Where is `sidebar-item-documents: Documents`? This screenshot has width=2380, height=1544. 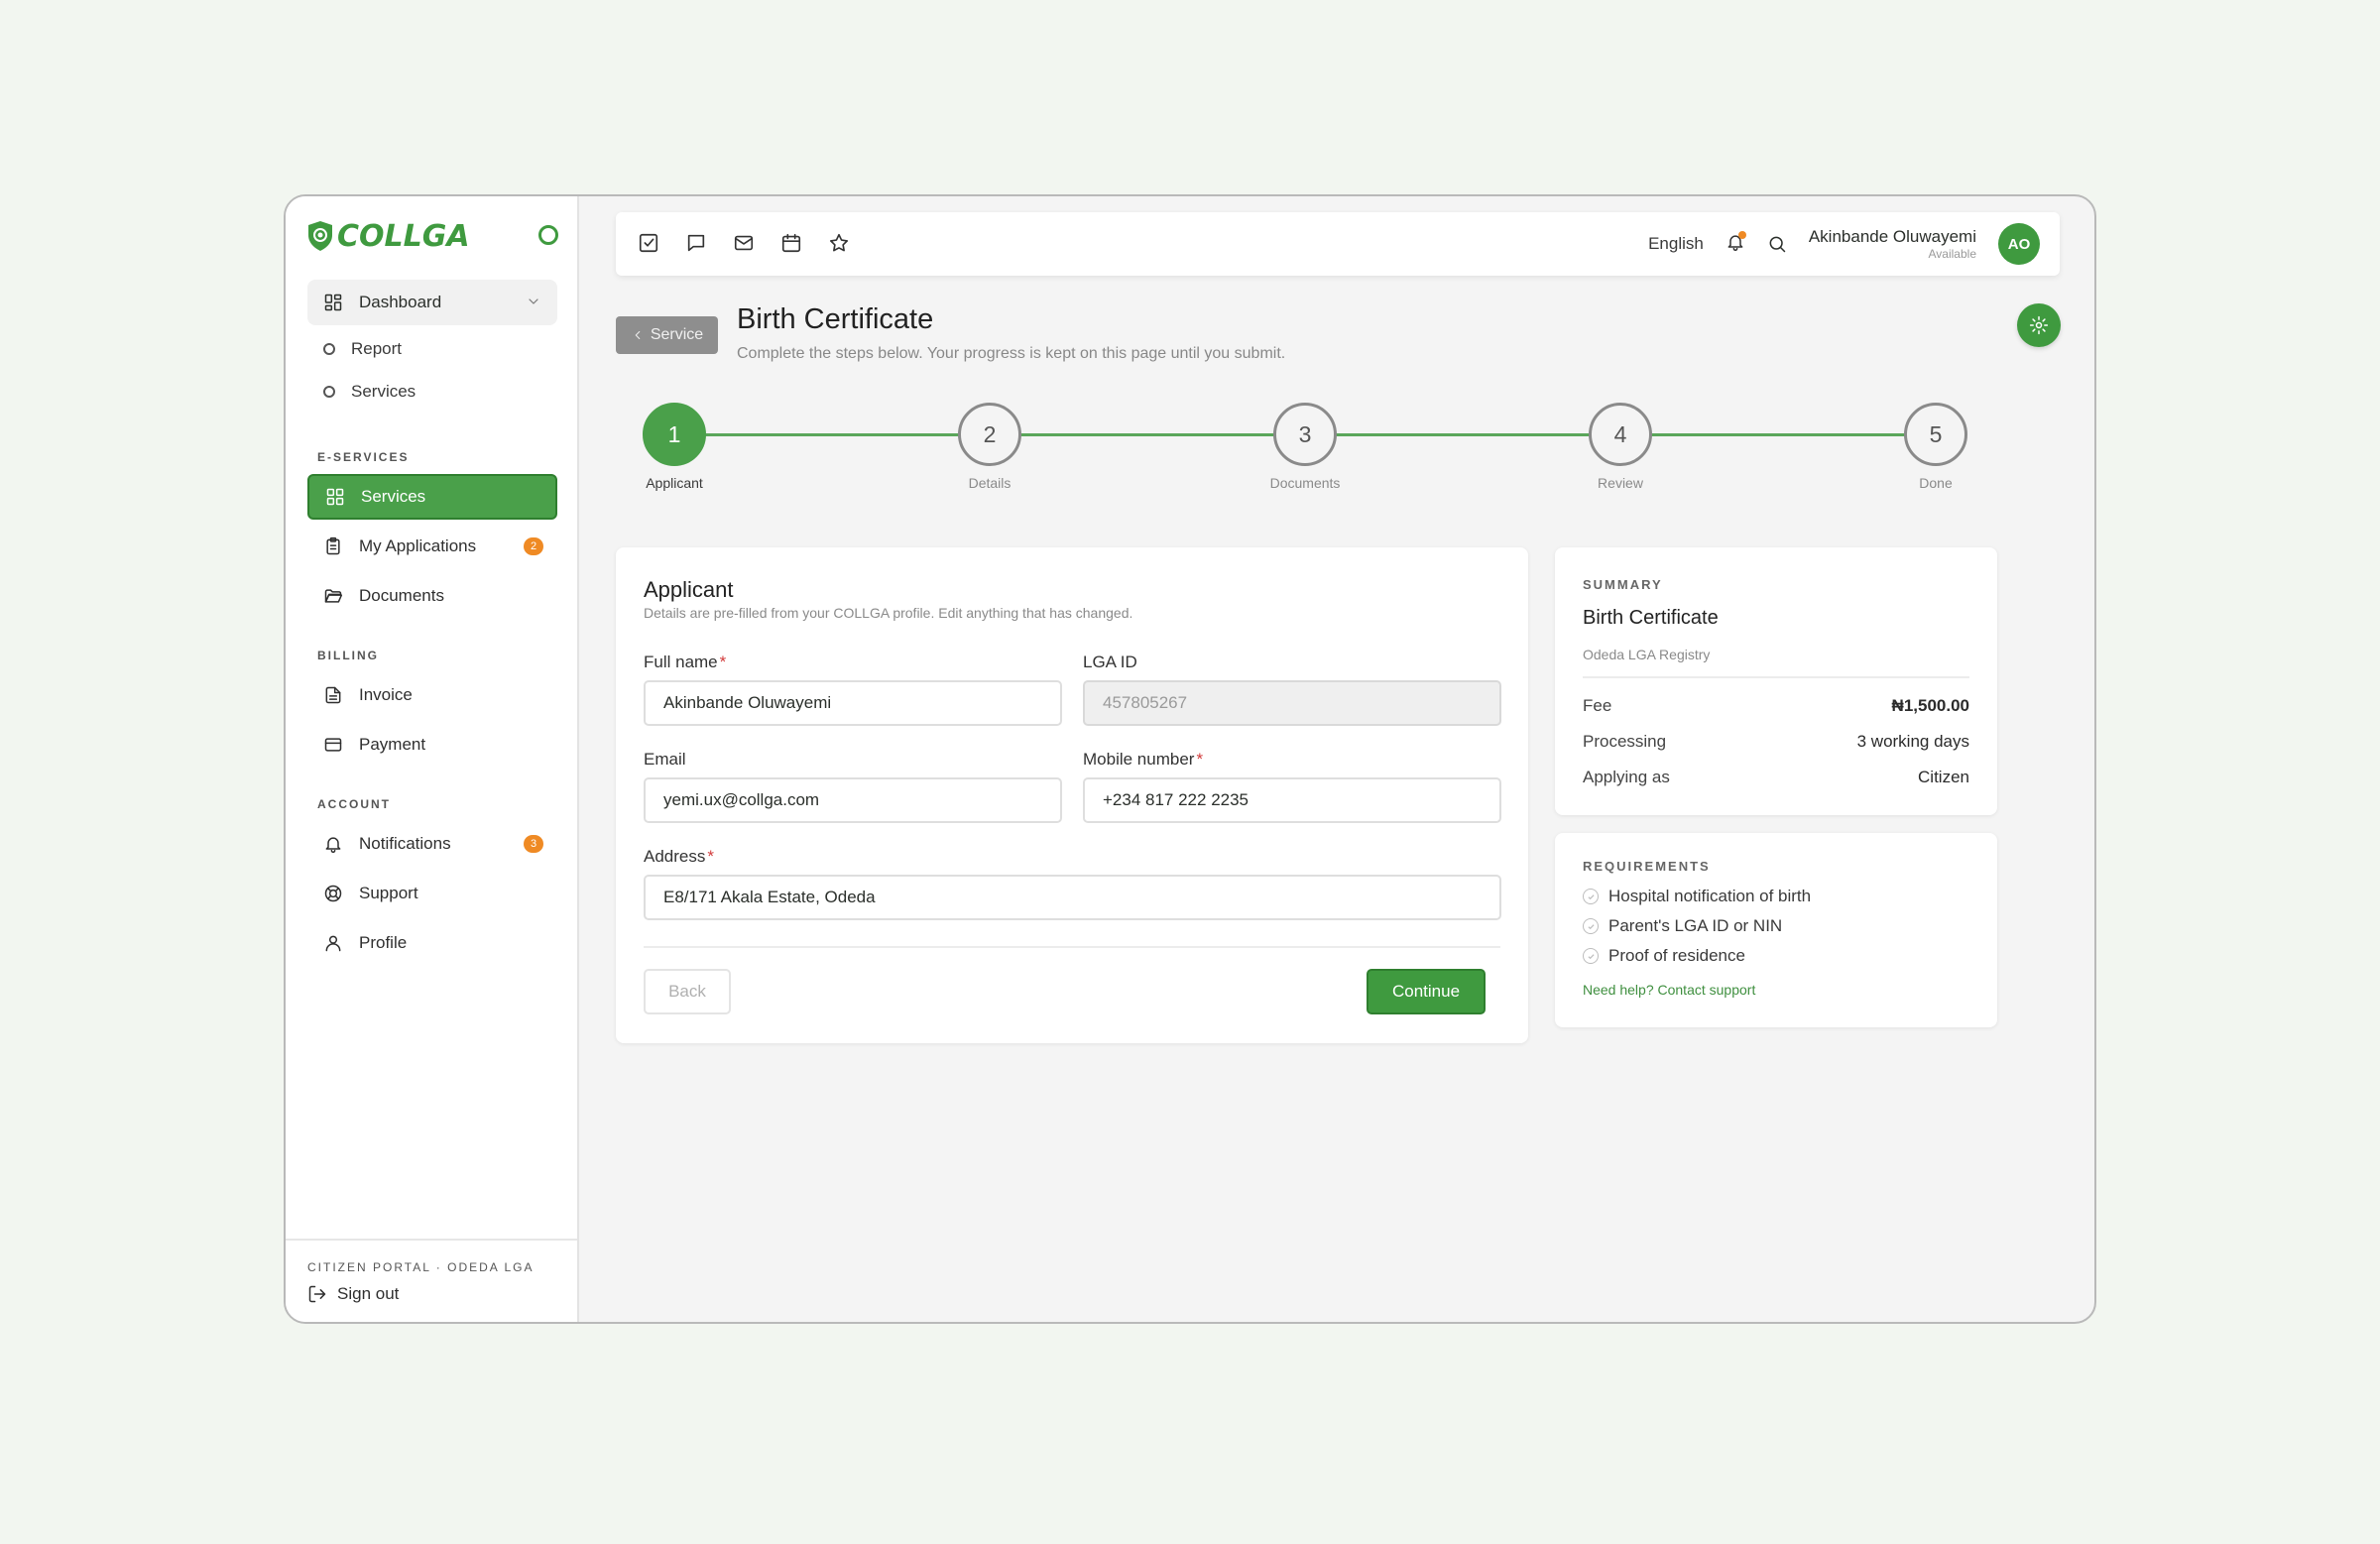 sidebar-item-documents: Documents is located at coordinates (432, 596).